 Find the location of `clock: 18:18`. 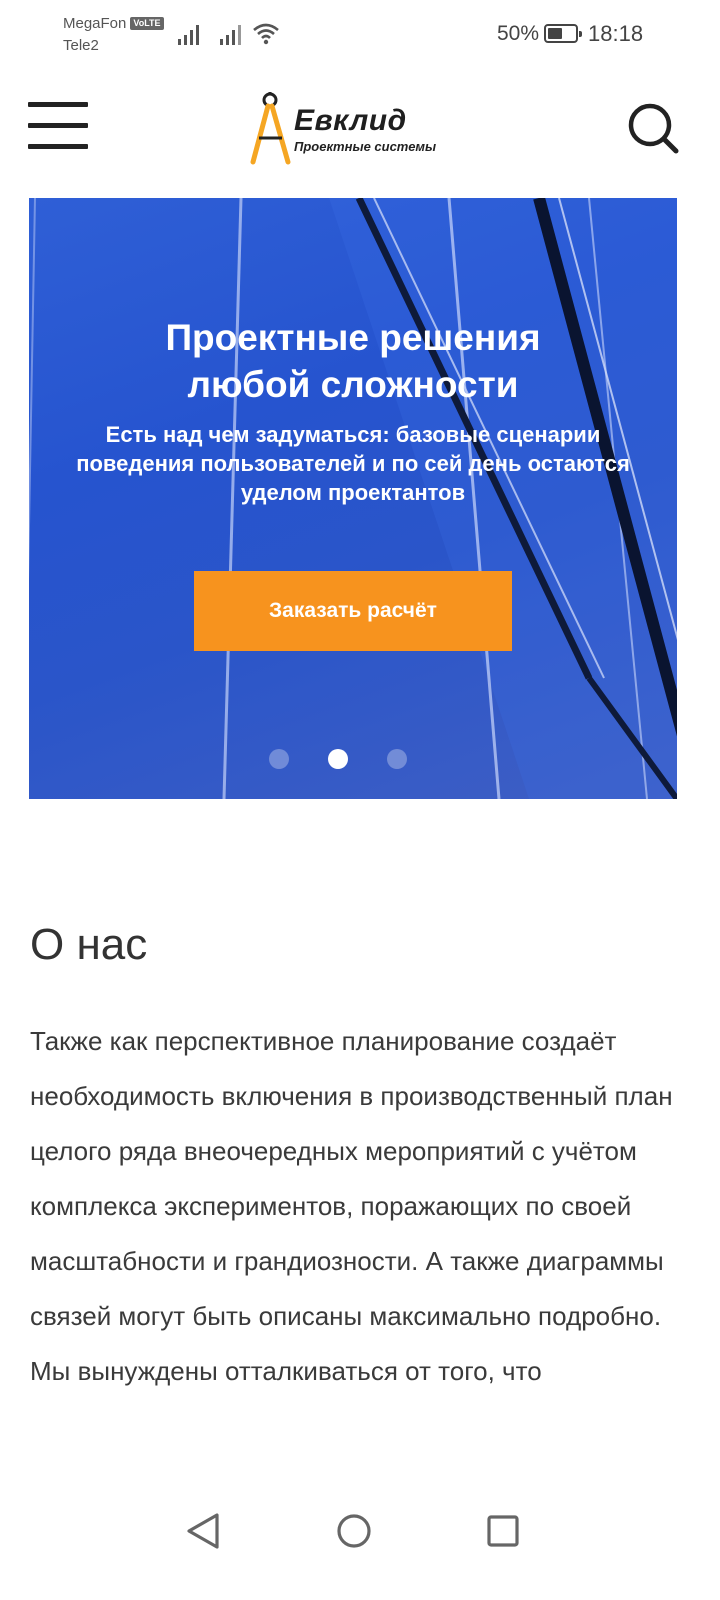

clock: 18:18 is located at coordinates (616, 33).